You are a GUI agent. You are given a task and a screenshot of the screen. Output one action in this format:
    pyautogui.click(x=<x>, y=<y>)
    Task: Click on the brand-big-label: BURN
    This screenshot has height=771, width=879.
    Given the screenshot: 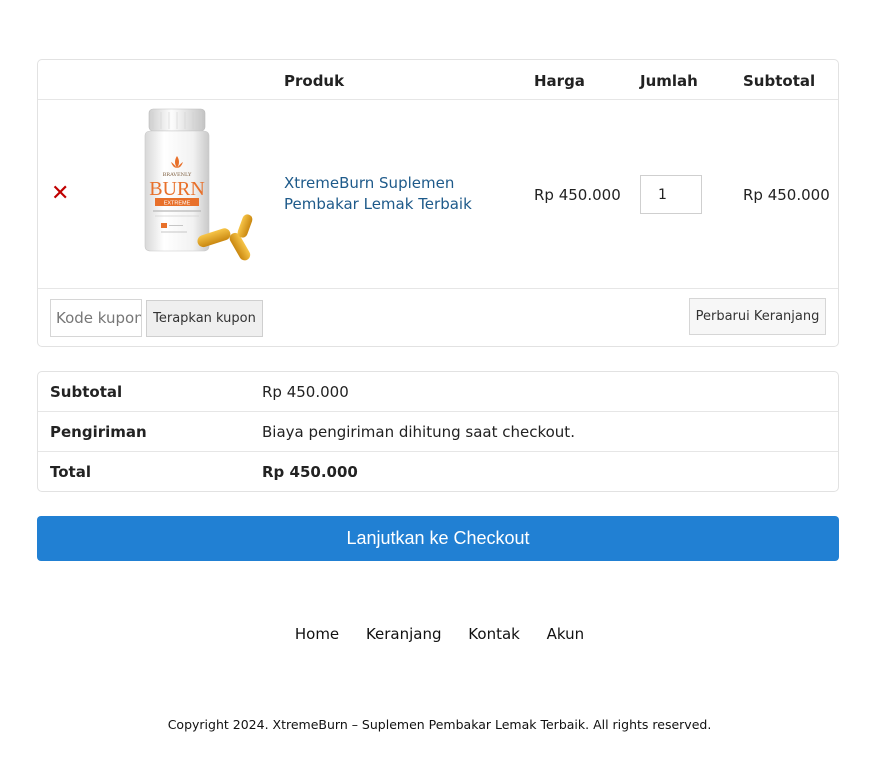 What is the action you would take?
    pyautogui.click(x=177, y=189)
    